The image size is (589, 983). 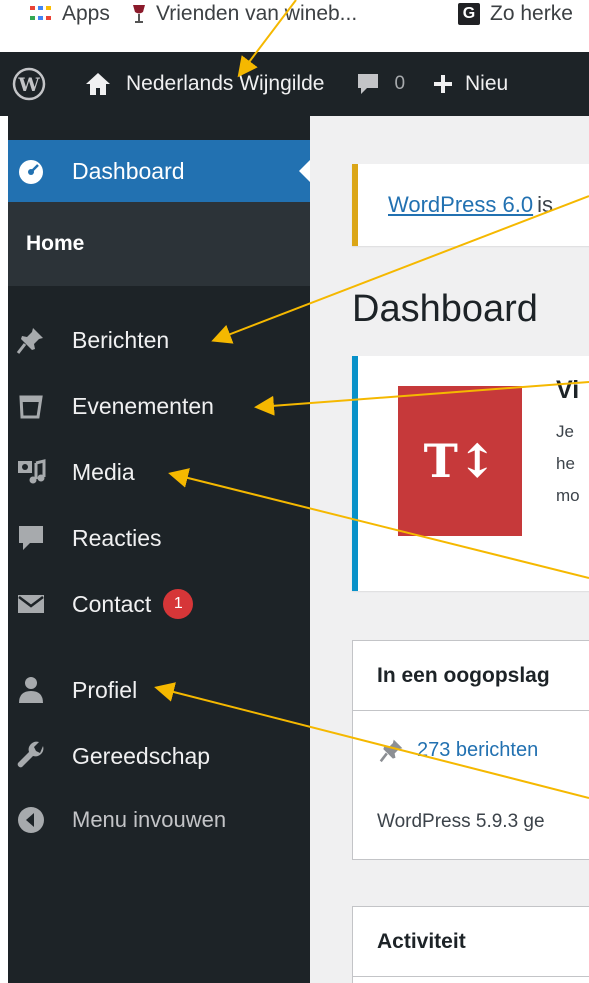 I want to click on site-name: Nederlands Wijngilde, so click(x=225, y=83).